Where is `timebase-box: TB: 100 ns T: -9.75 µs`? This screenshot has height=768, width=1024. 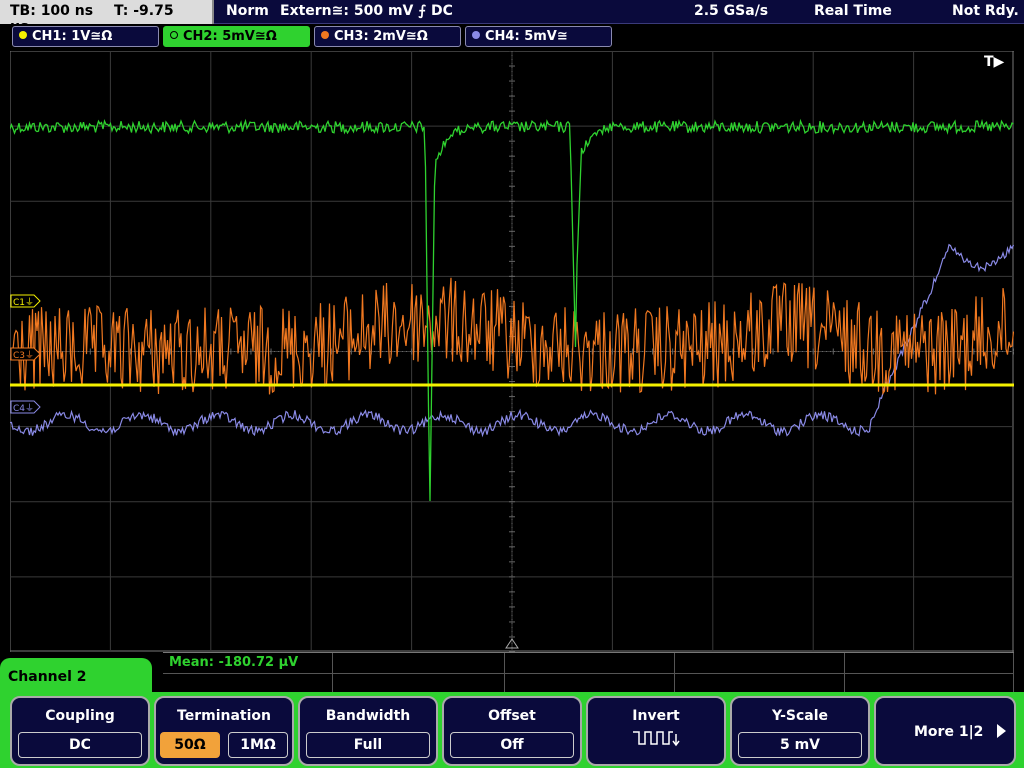 timebase-box: TB: 100 ns T: -9.75 µs is located at coordinates (107, 17).